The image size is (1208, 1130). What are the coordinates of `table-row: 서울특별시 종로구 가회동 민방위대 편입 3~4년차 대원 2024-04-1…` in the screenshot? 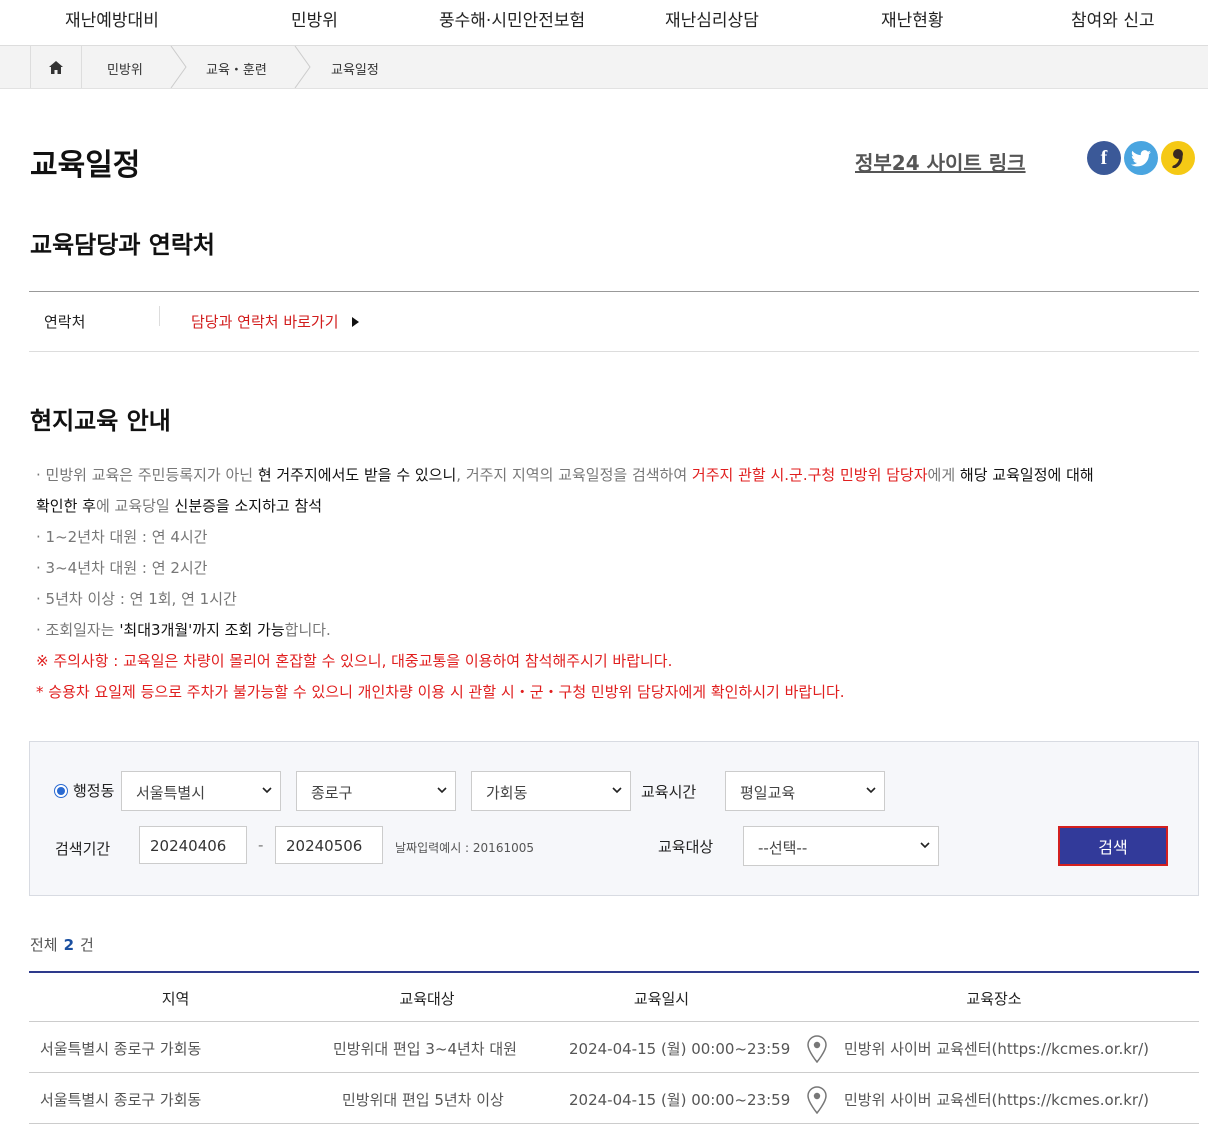 It's located at (614, 1047).